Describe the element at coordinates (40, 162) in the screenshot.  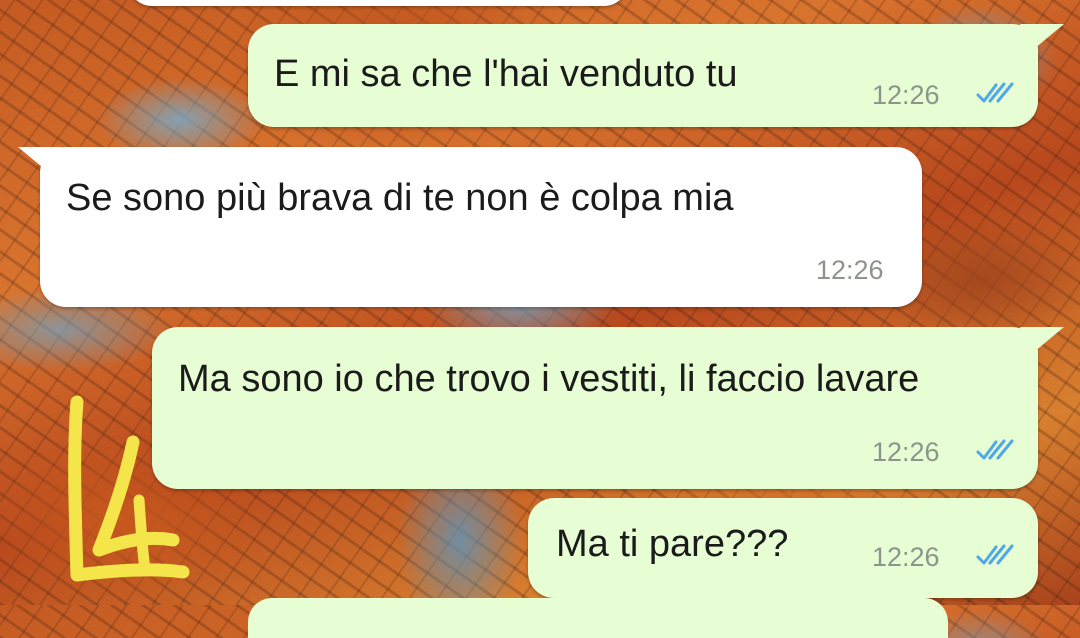
I see `bubble-tail-incoming` at that location.